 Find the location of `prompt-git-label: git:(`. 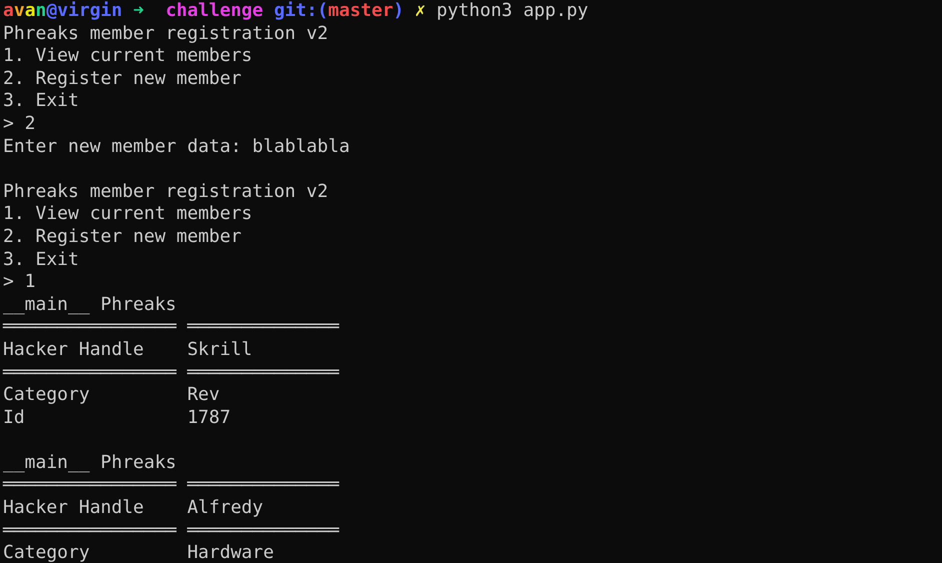

prompt-git-label: git:( is located at coordinates (301, 11).